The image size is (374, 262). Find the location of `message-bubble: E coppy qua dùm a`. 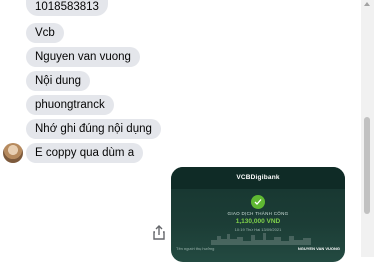

message-bubble: E coppy qua dùm a is located at coordinates (85, 153).